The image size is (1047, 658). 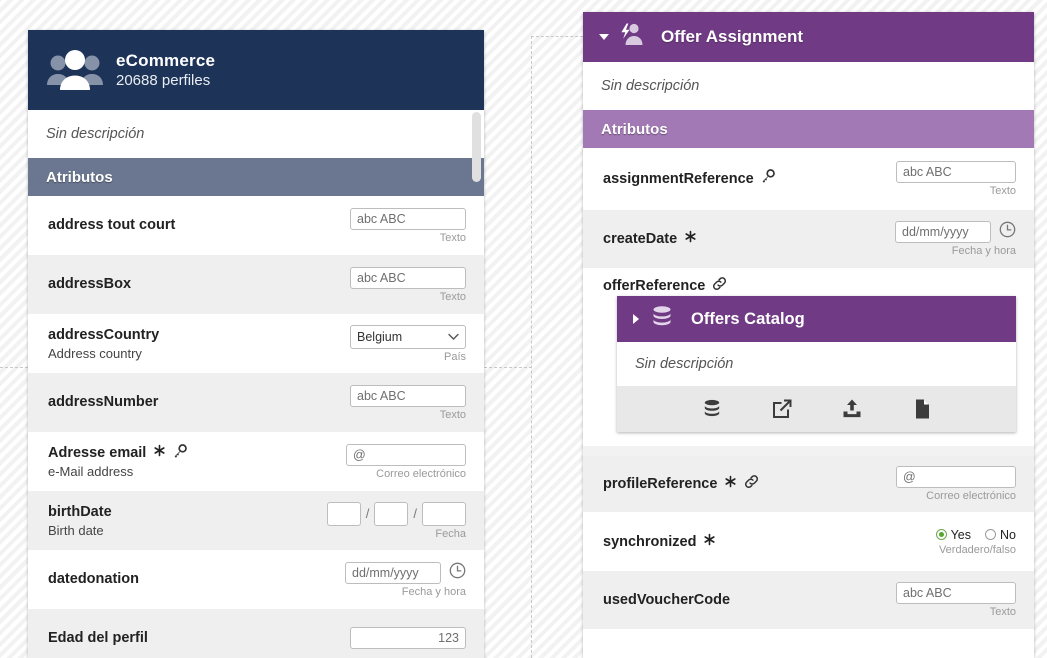 What do you see at coordinates (604, 37) in the screenshot?
I see `caret-down-icon` at bounding box center [604, 37].